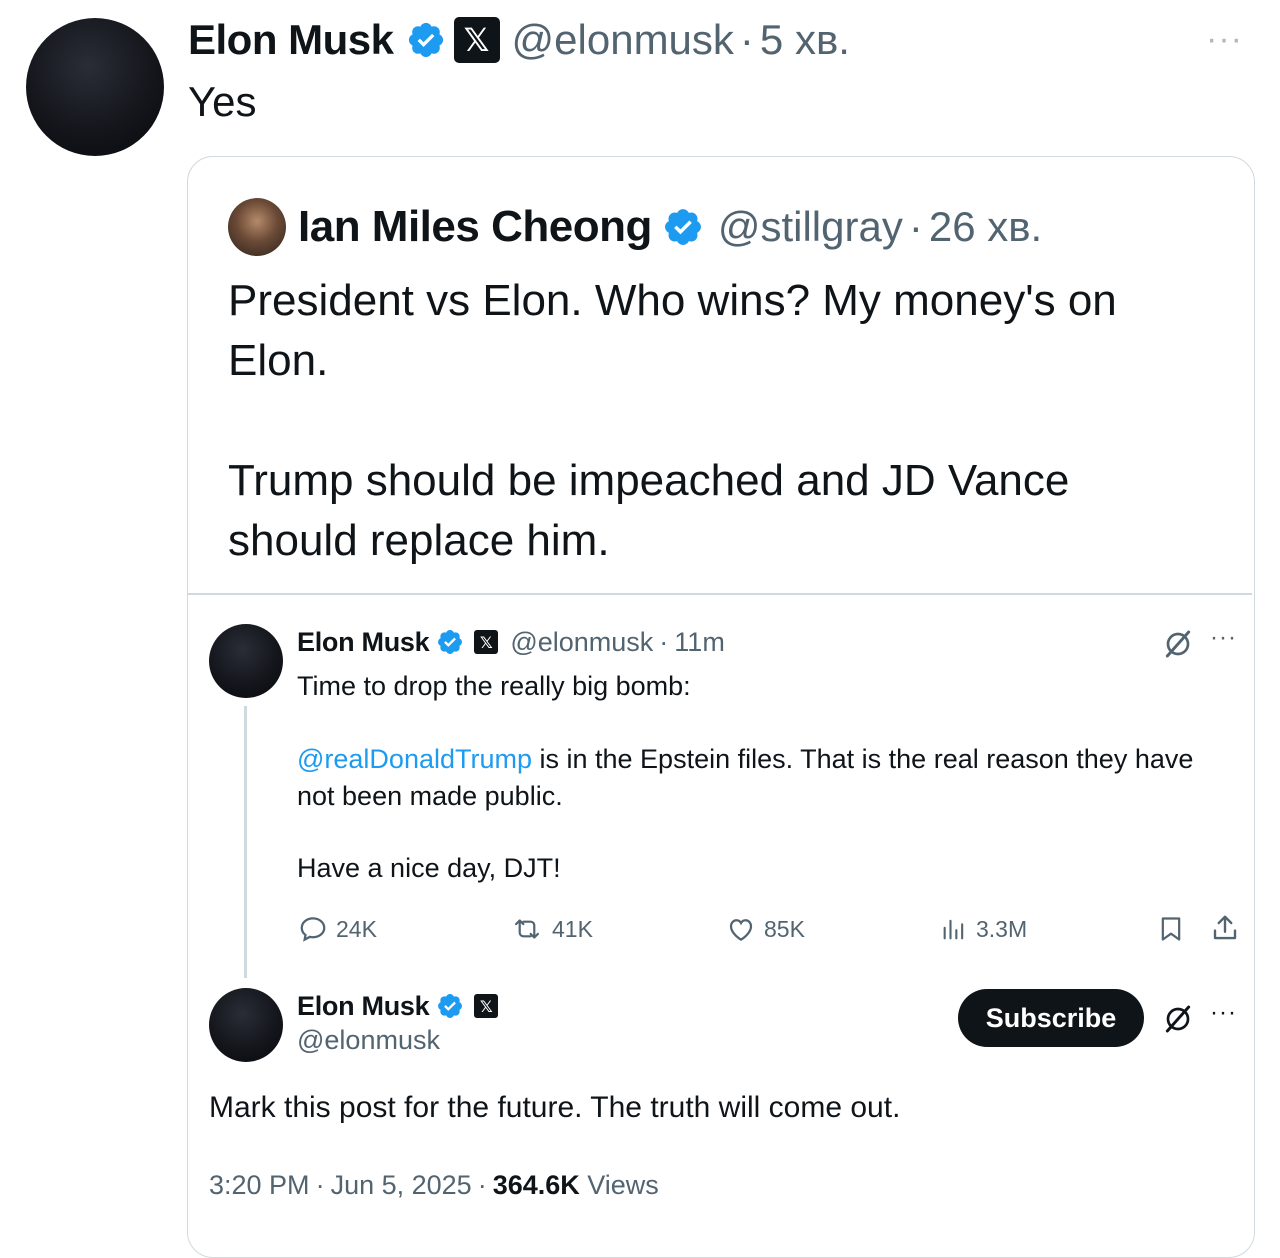  What do you see at coordinates (1002, 928) in the screenshot?
I see `views-count: 3.3M` at bounding box center [1002, 928].